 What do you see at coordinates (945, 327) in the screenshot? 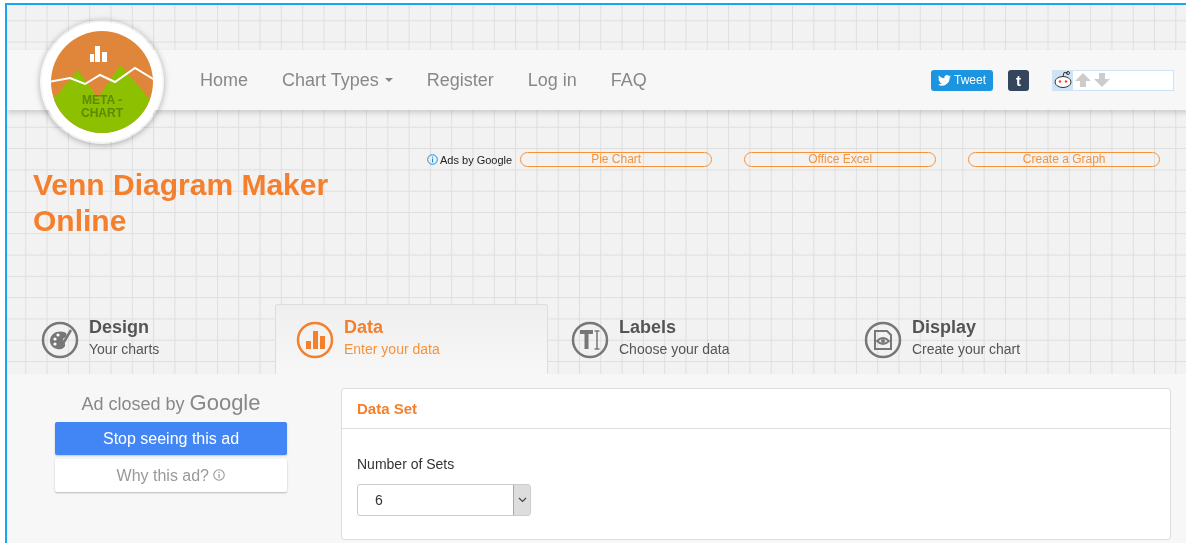
I see `tab-title: Display` at bounding box center [945, 327].